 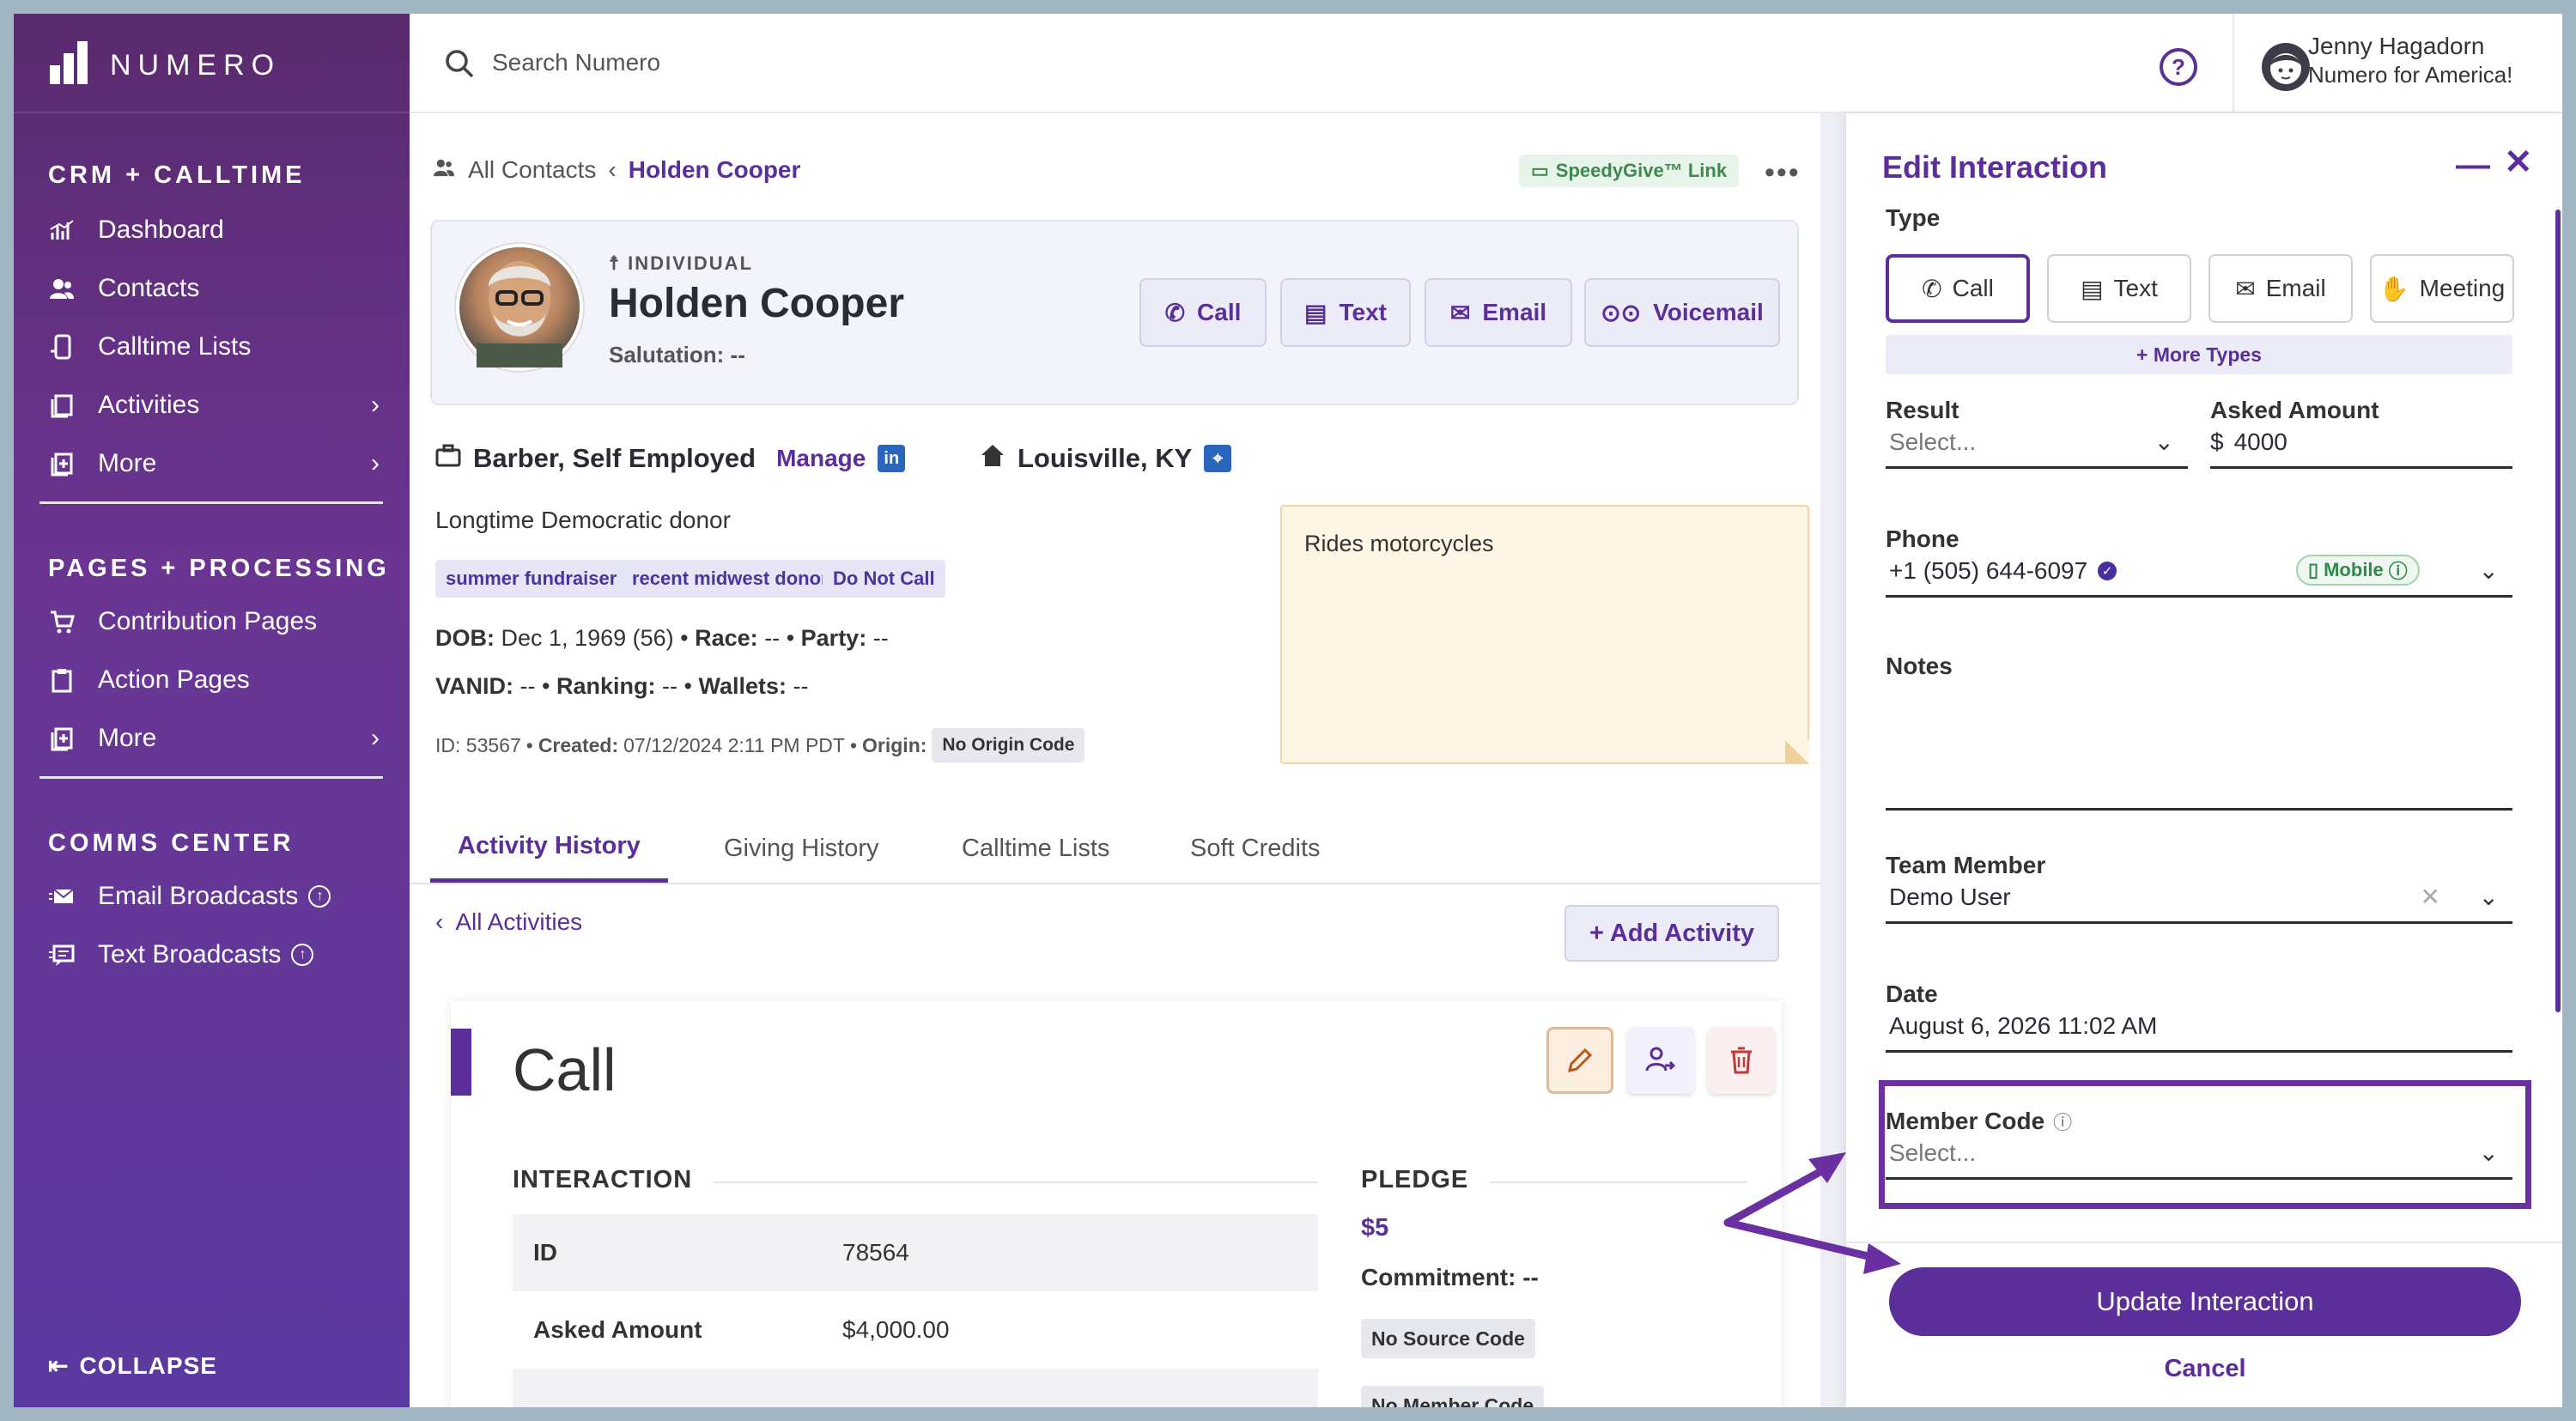 I want to click on reassign-button, so click(x=1660, y=1060).